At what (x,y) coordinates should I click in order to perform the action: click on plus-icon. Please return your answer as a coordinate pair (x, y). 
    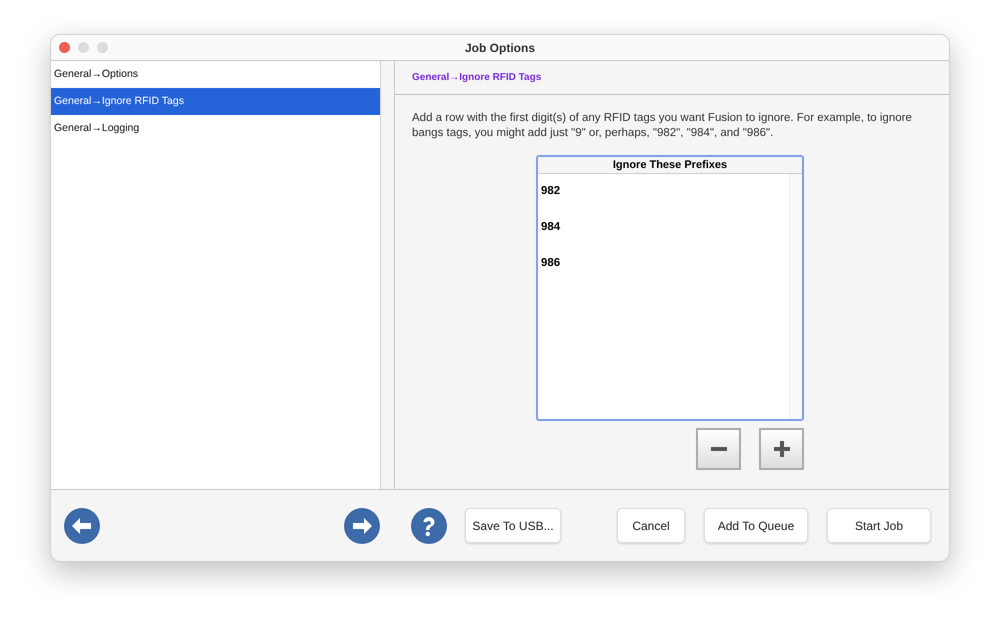
    Looking at the image, I should click on (782, 449).